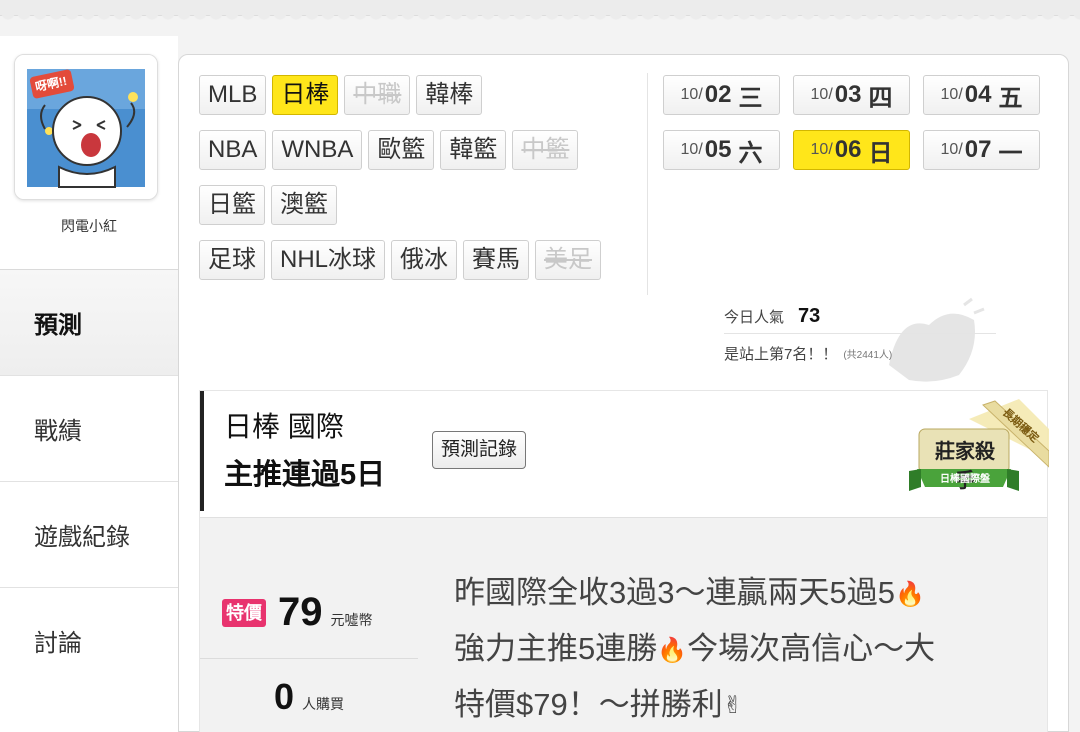  Describe the element at coordinates (809, 316) in the screenshot. I see `popularity-value: 73` at that location.